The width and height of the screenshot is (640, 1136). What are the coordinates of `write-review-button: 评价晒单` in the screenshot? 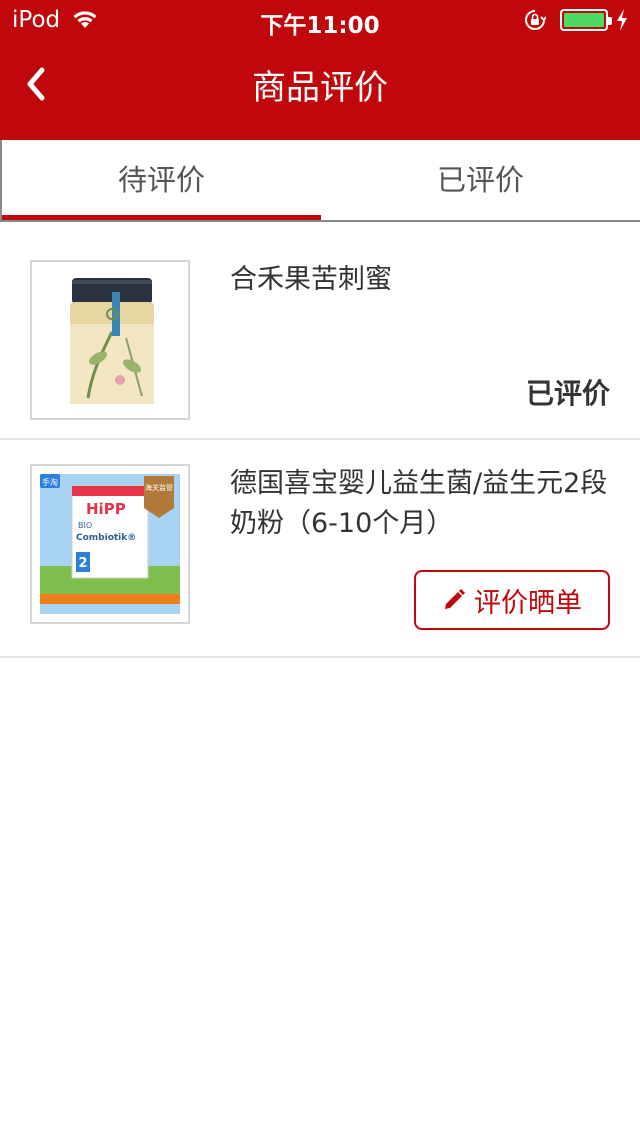 It's located at (512, 600).